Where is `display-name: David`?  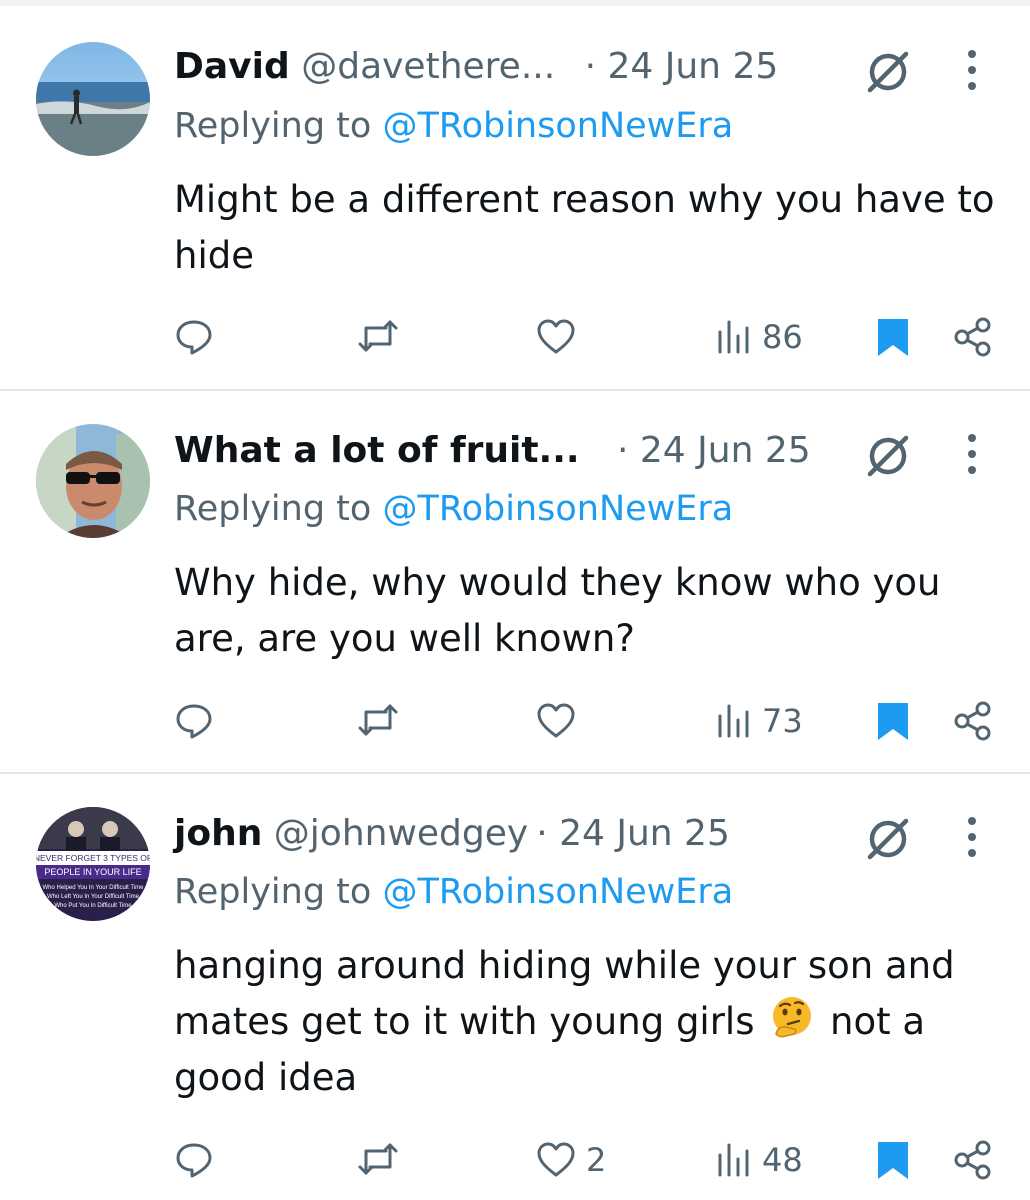
display-name: David is located at coordinates (232, 66).